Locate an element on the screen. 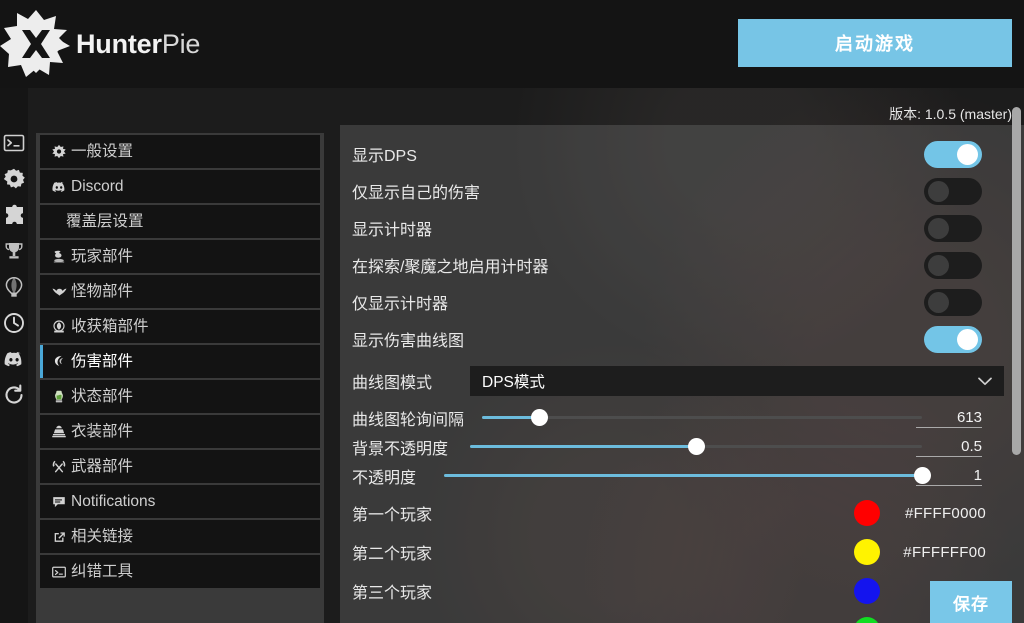  version-label: 版本: 1.0.5 (master) is located at coordinates (950, 114).